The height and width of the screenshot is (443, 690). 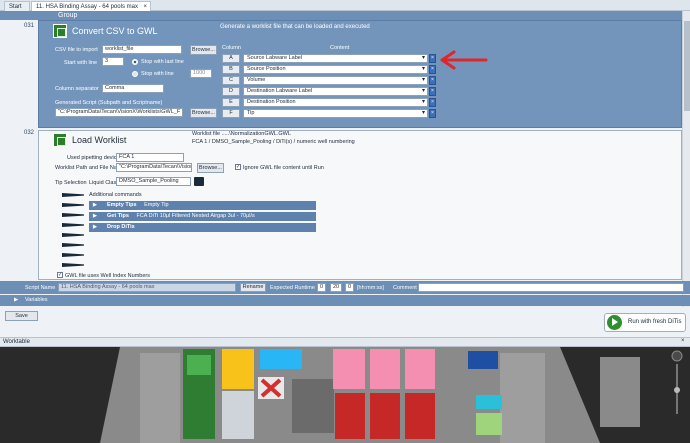 I want to click on load-worklist-icon, so click(x=60, y=140).